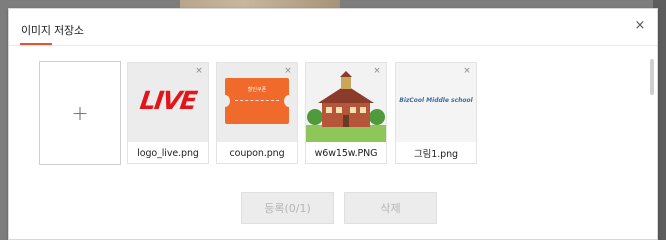  I want to click on image-thumbnail: LIVE × logo_live.png, so click(168, 113).